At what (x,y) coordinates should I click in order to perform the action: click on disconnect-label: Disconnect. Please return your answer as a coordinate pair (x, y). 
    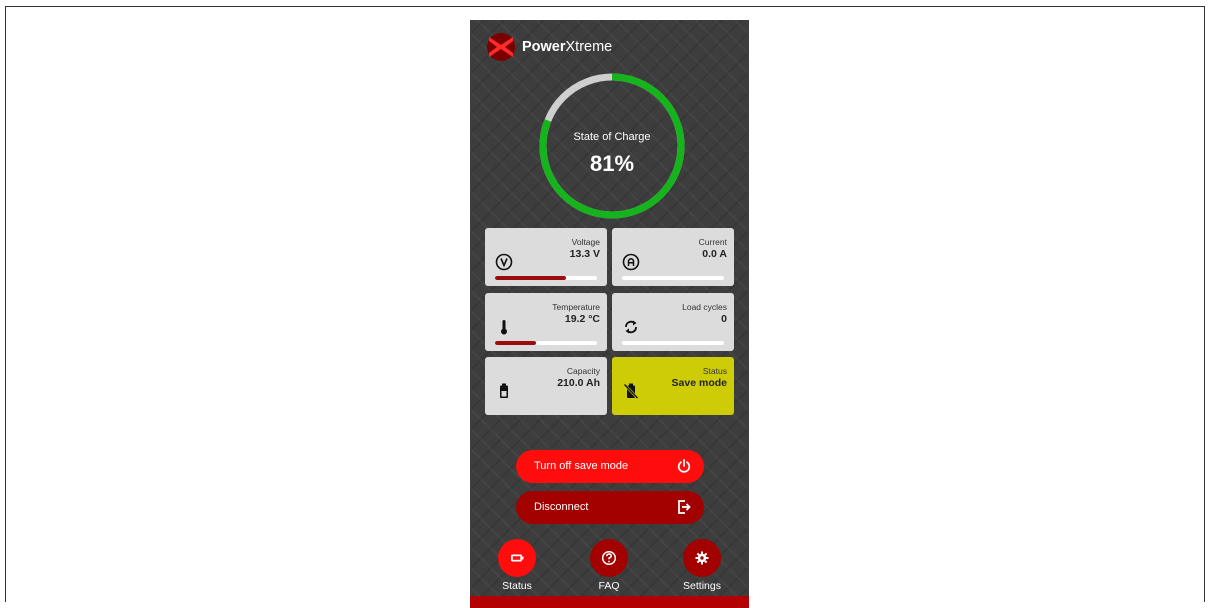
    Looking at the image, I should click on (561, 507).